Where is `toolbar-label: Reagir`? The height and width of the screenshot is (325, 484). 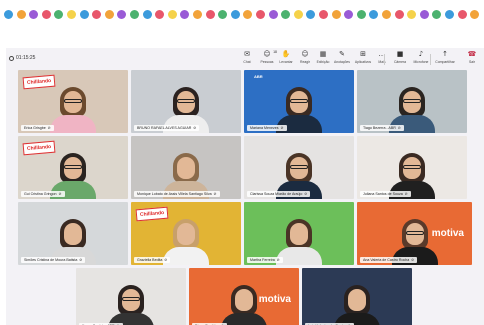 toolbar-label: Reagir is located at coordinates (305, 62).